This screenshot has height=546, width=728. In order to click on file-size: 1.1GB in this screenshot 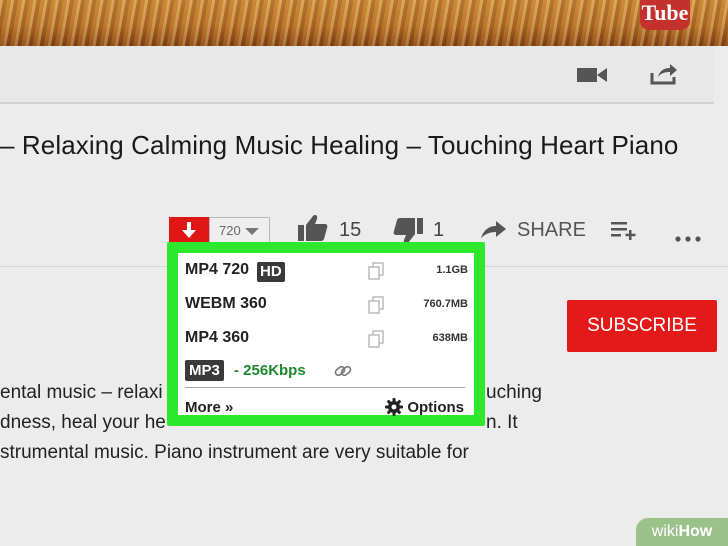, I will do `click(452, 270)`.